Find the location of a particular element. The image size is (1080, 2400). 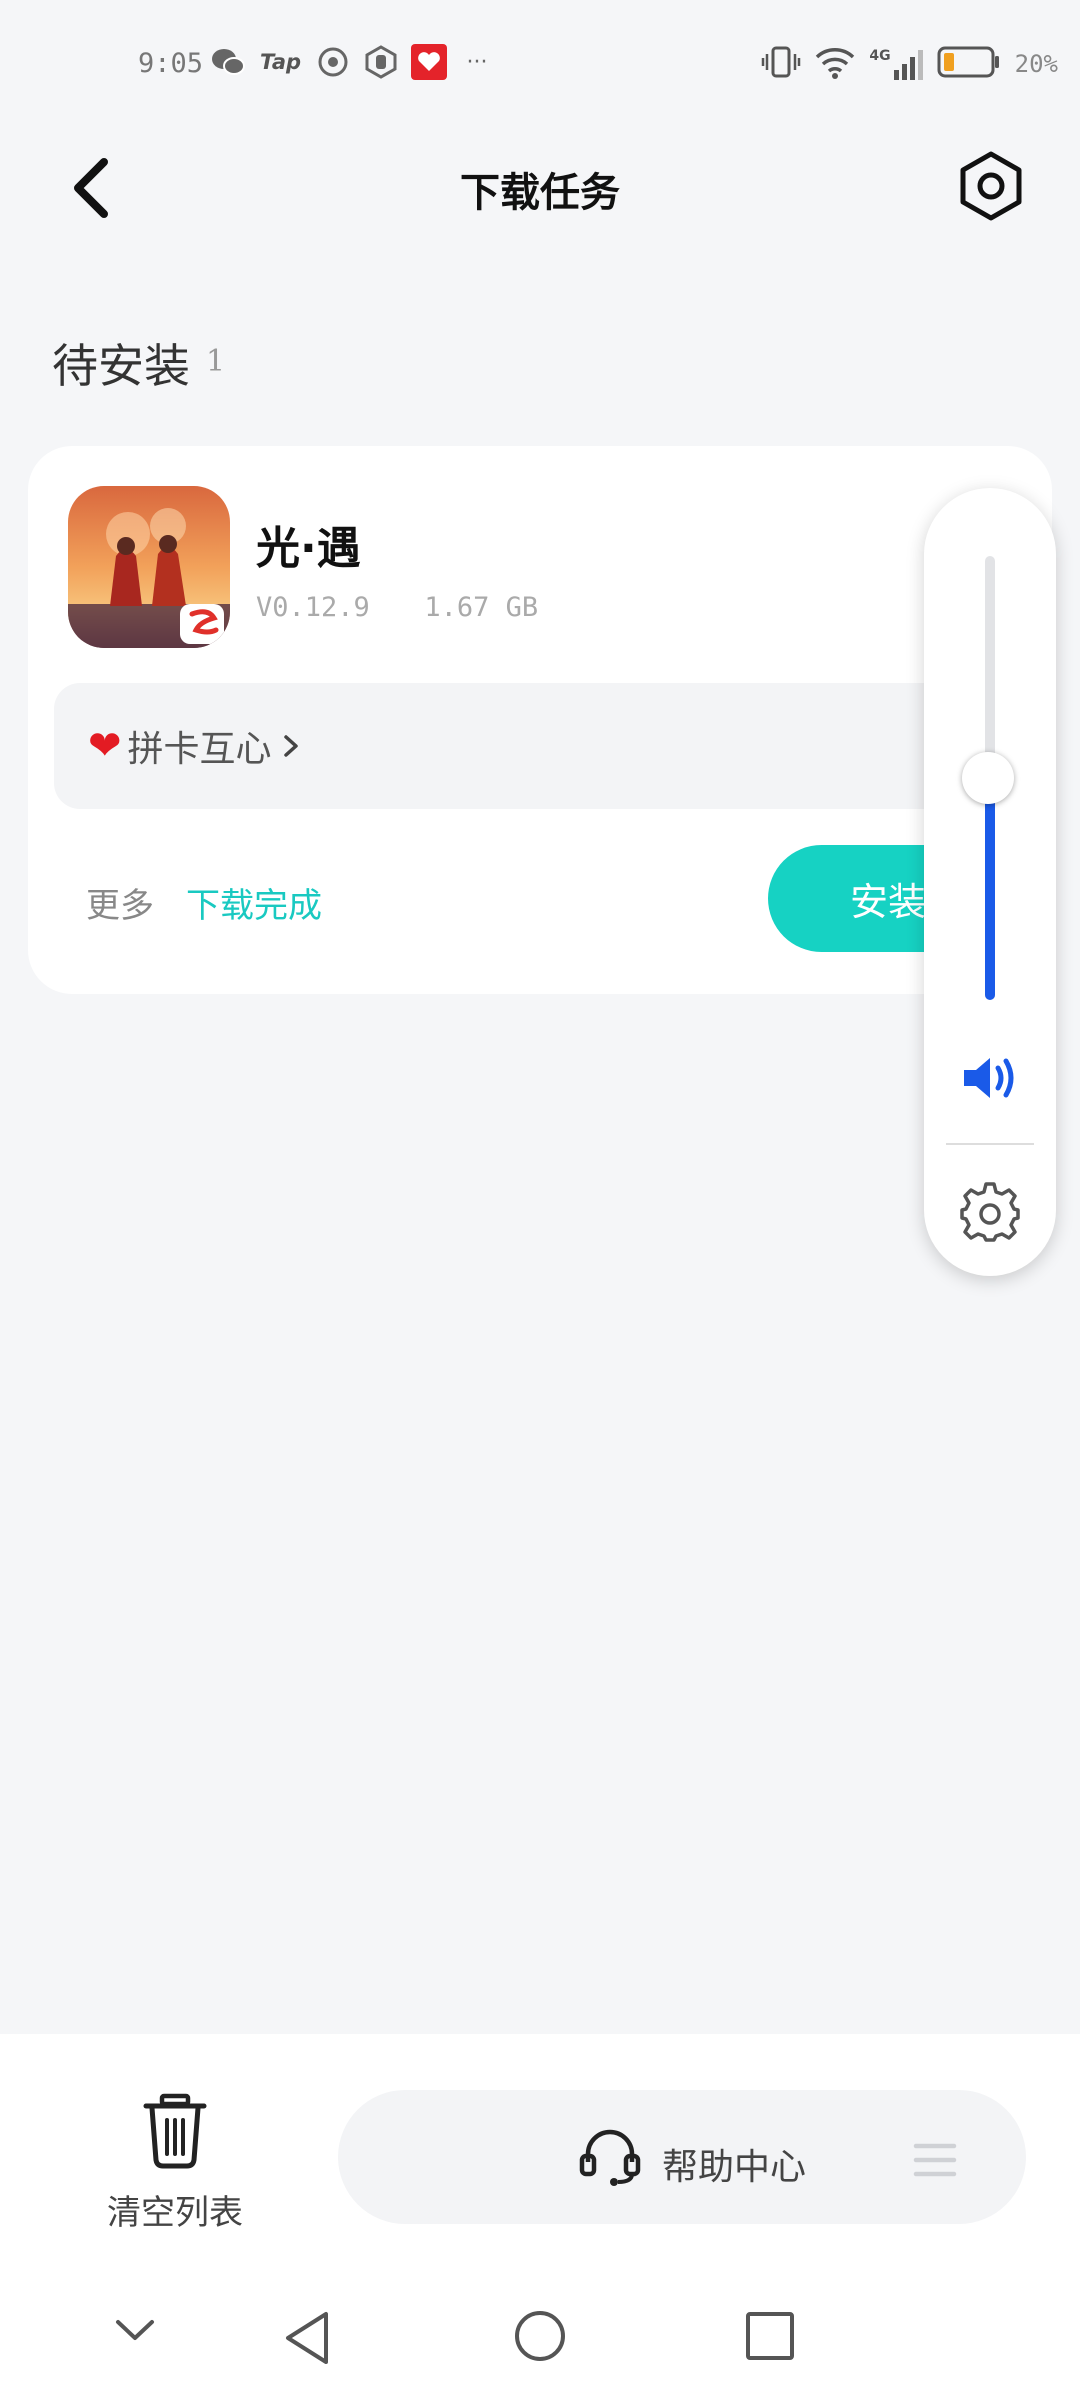

battery-percent: 20% is located at coordinates (1036, 64).